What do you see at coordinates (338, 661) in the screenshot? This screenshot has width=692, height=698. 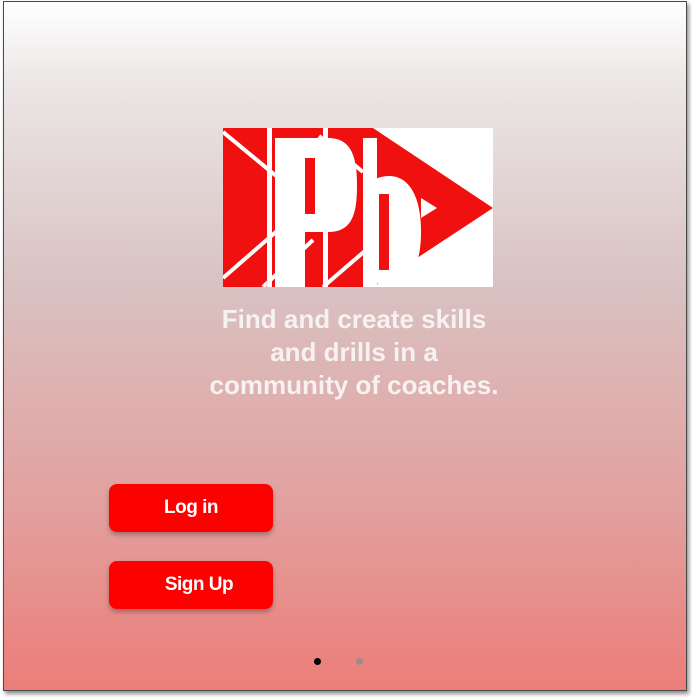 I see `page-indicator` at bounding box center [338, 661].